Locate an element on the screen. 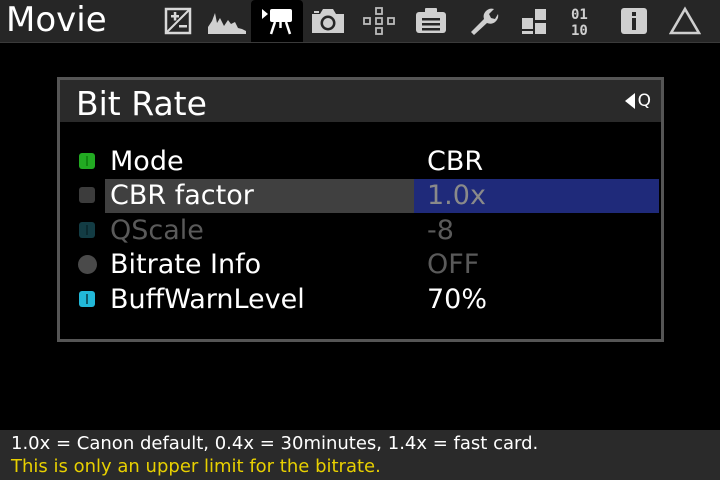 The image size is (720, 480). menu-row-value: -8 is located at coordinates (440, 230).